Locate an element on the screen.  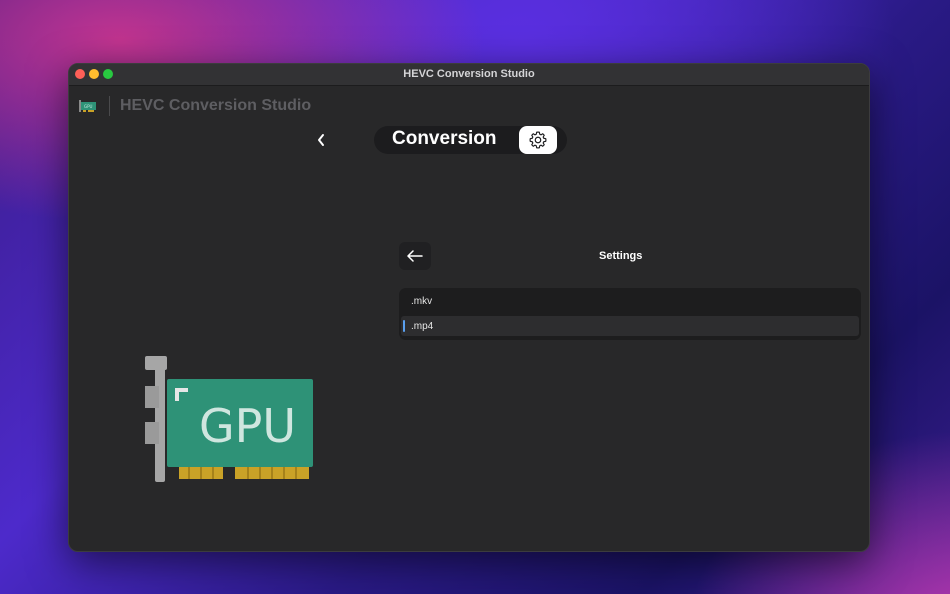
gpu-card-icon: GPU is located at coordinates (87, 106).